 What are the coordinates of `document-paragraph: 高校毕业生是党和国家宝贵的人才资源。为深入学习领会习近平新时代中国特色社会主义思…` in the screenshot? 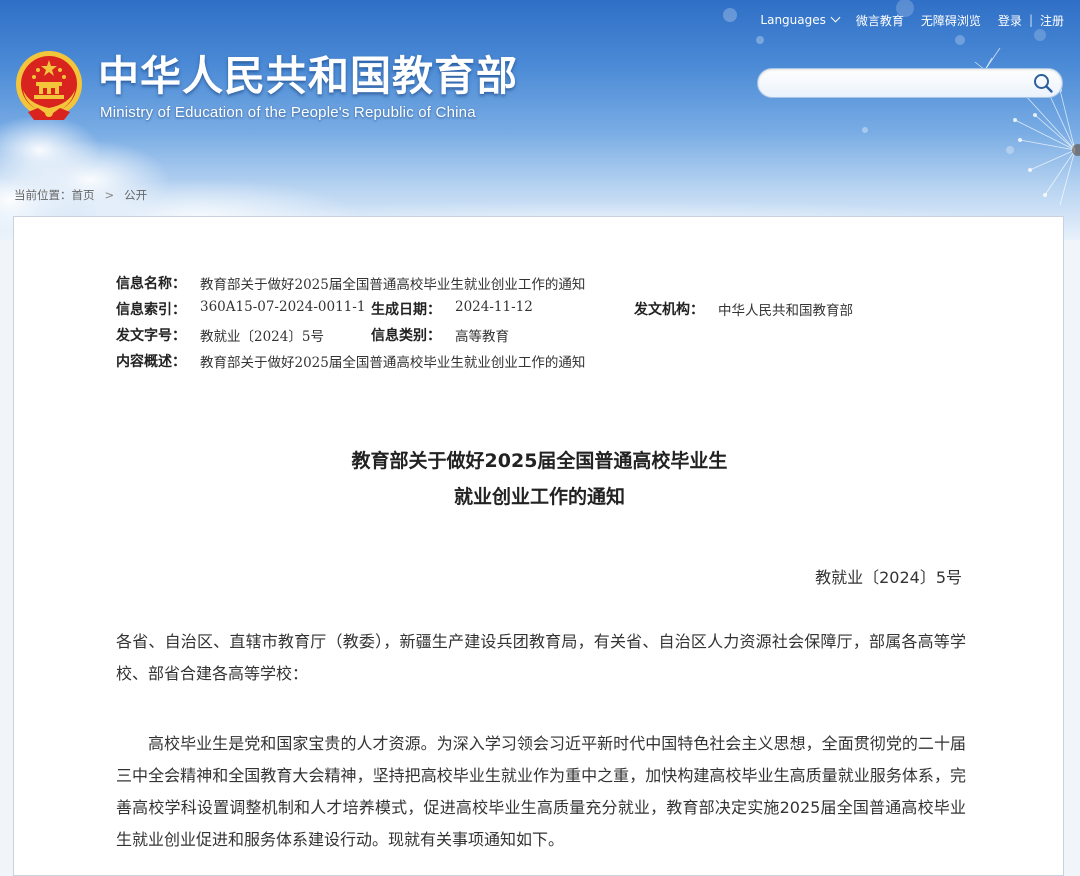 It's located at (541, 791).